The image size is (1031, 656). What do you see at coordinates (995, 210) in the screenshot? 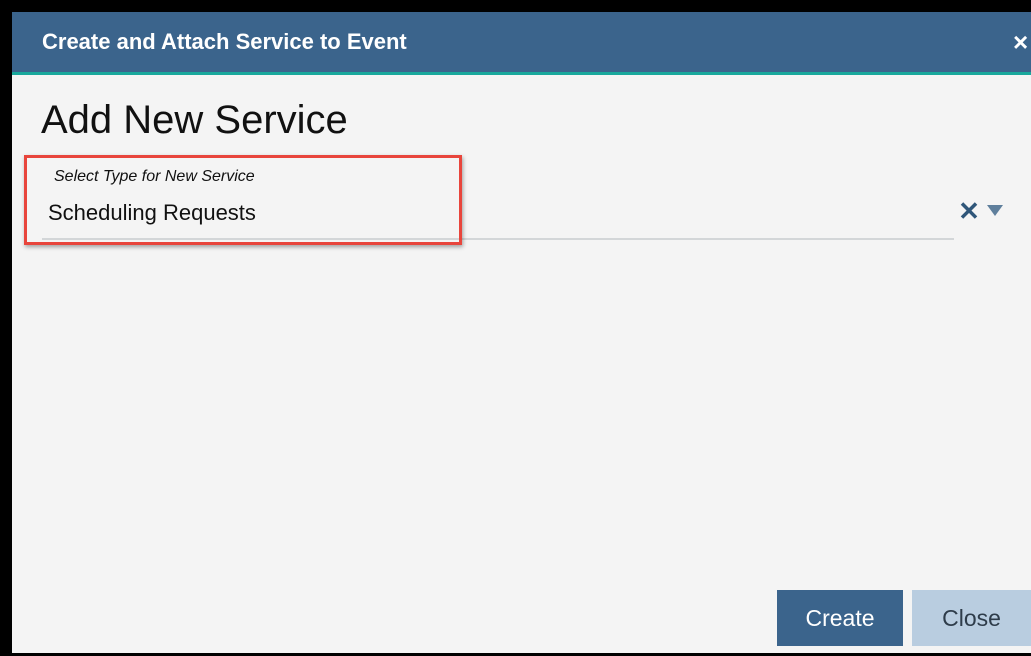
I see `chevron-down-icon` at bounding box center [995, 210].